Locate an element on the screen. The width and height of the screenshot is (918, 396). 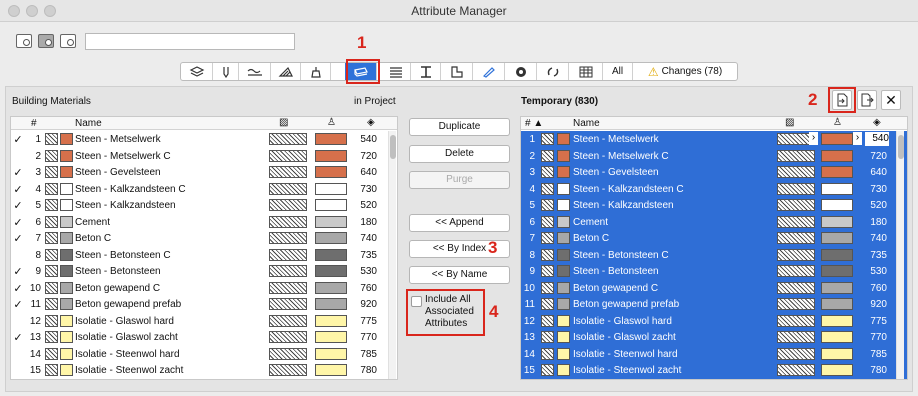
import-file-icon is located at coordinates (842, 100).